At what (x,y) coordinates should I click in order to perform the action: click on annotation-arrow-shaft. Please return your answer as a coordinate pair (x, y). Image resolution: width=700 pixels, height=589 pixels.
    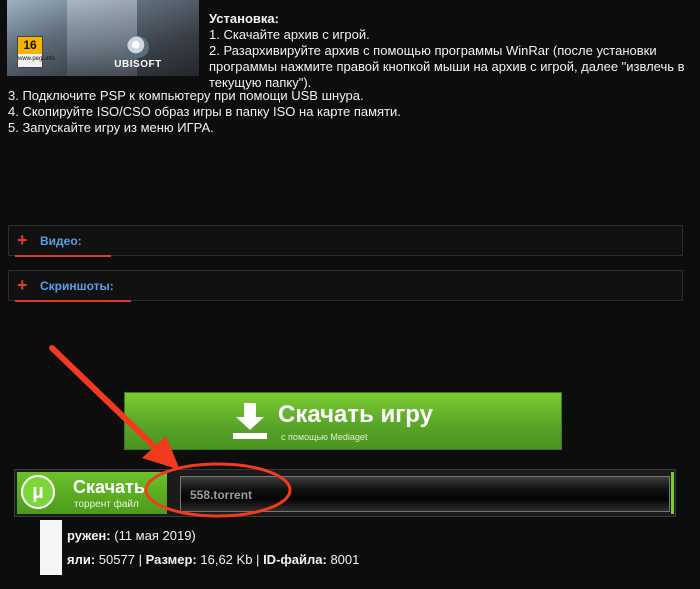
    Looking at the image, I should click on (106, 400).